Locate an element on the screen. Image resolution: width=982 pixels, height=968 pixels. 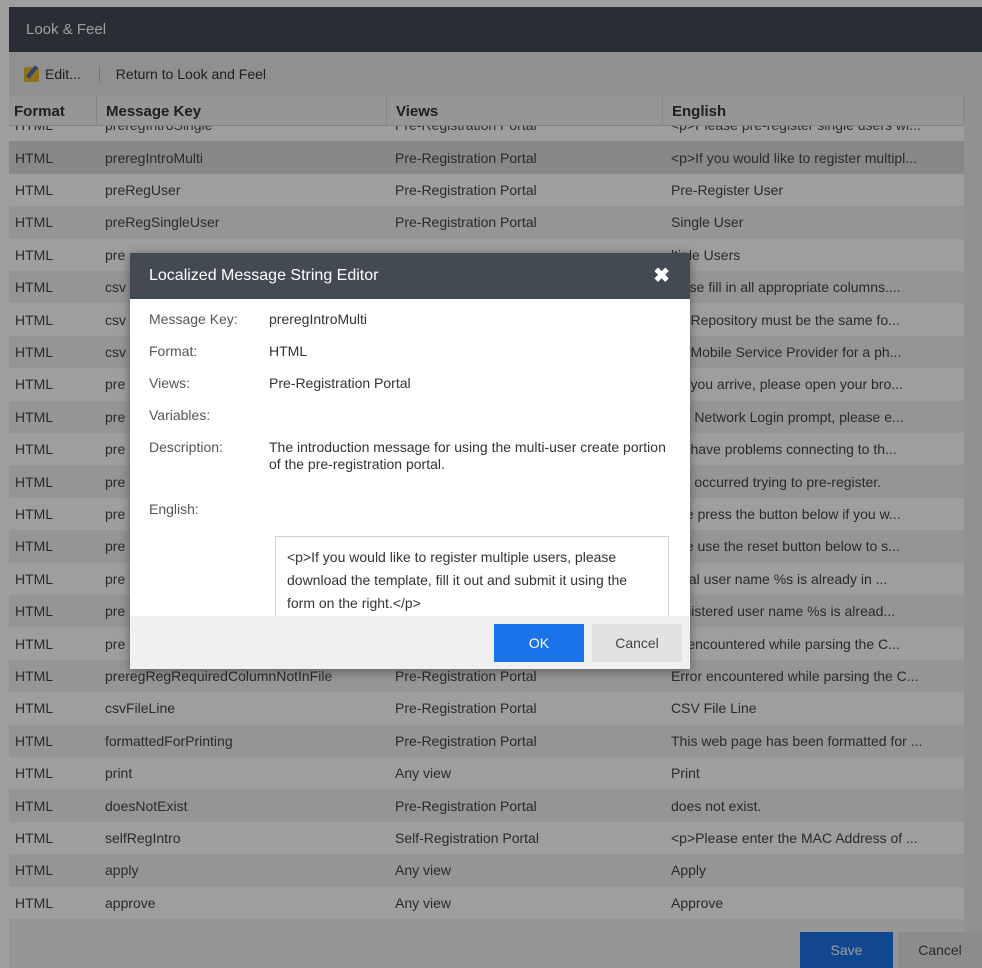
message-key-label: Message Key: is located at coordinates (193, 319).